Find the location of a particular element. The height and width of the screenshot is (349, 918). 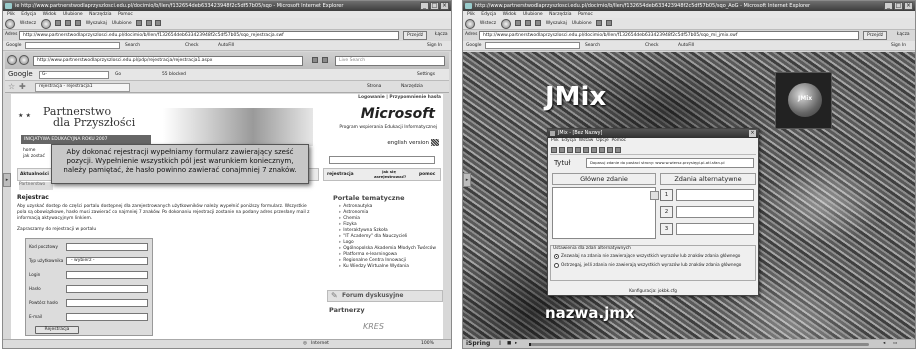

jmix-menu-file: Plik is located at coordinates (555, 140).